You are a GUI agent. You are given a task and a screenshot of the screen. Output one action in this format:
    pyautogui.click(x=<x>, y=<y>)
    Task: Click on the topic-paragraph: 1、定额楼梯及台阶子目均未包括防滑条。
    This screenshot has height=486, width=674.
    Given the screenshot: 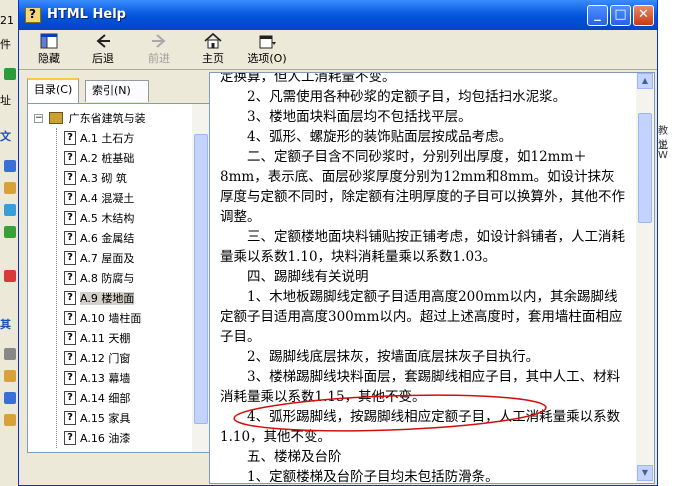 What is the action you would take?
    pyautogui.click(x=359, y=476)
    